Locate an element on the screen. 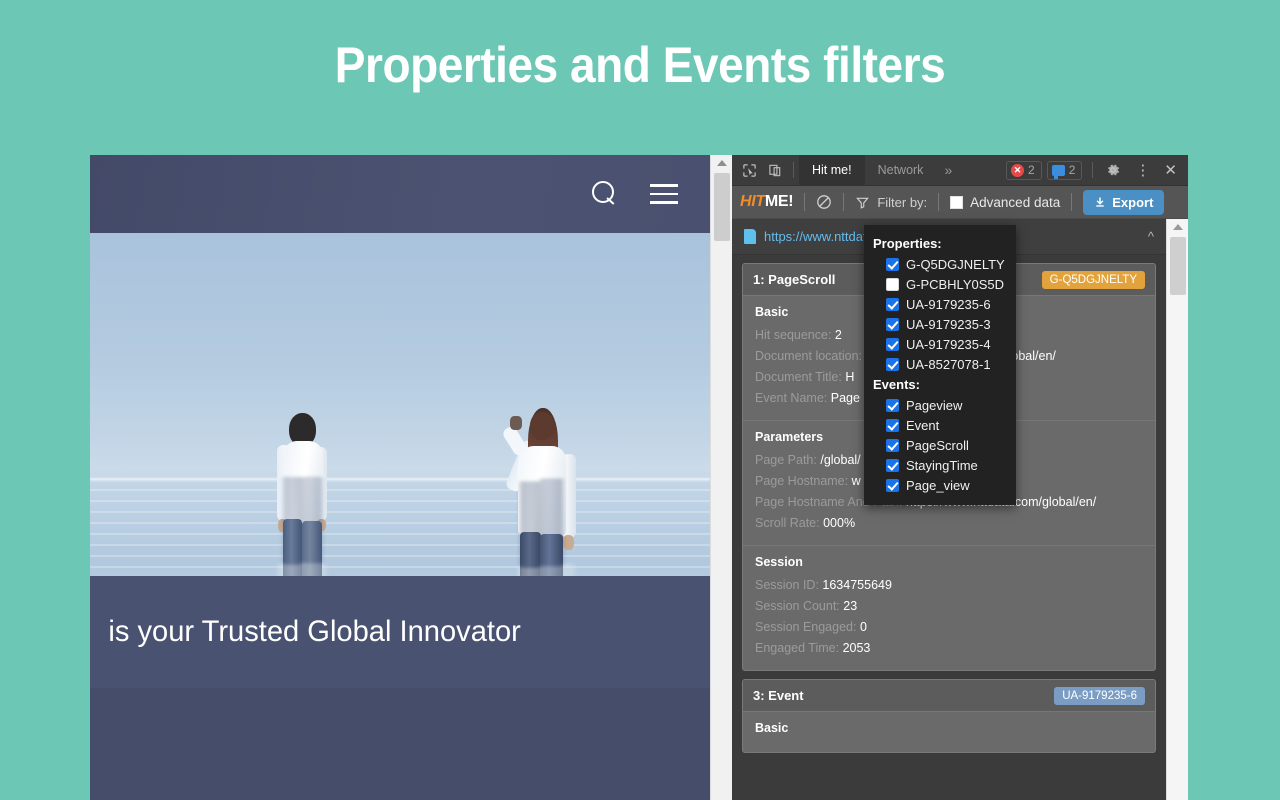 Image resolution: width=1280 pixels, height=800 pixels. filter-option-label: StayingTime is located at coordinates (942, 465).